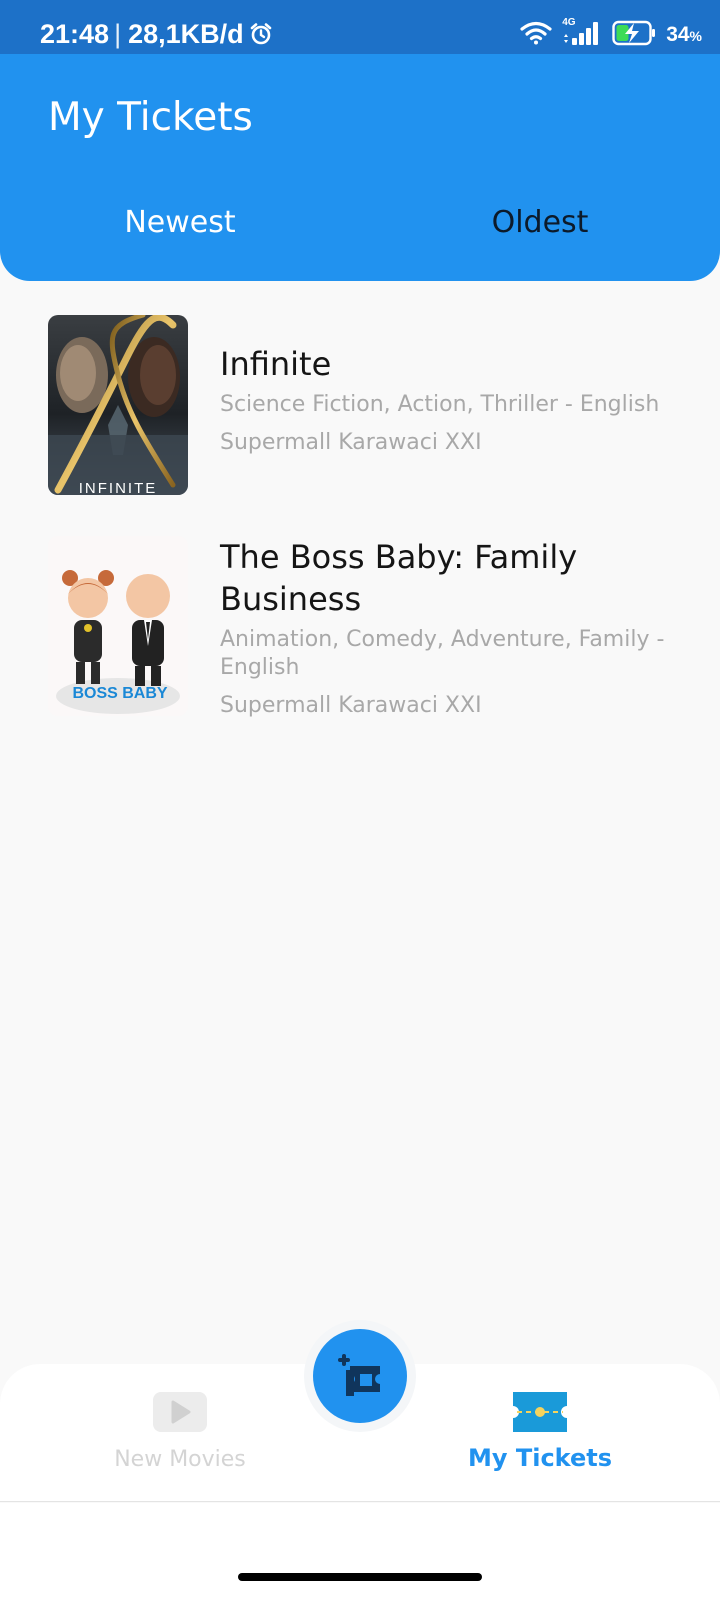 Image resolution: width=720 pixels, height=1600 pixels. I want to click on status-right: 4G 34%, so click(611, 34).